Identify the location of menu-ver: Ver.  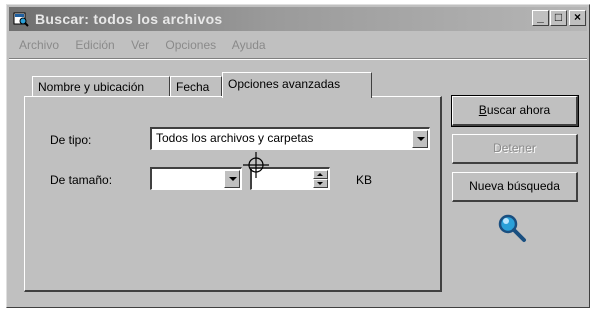
(140, 45).